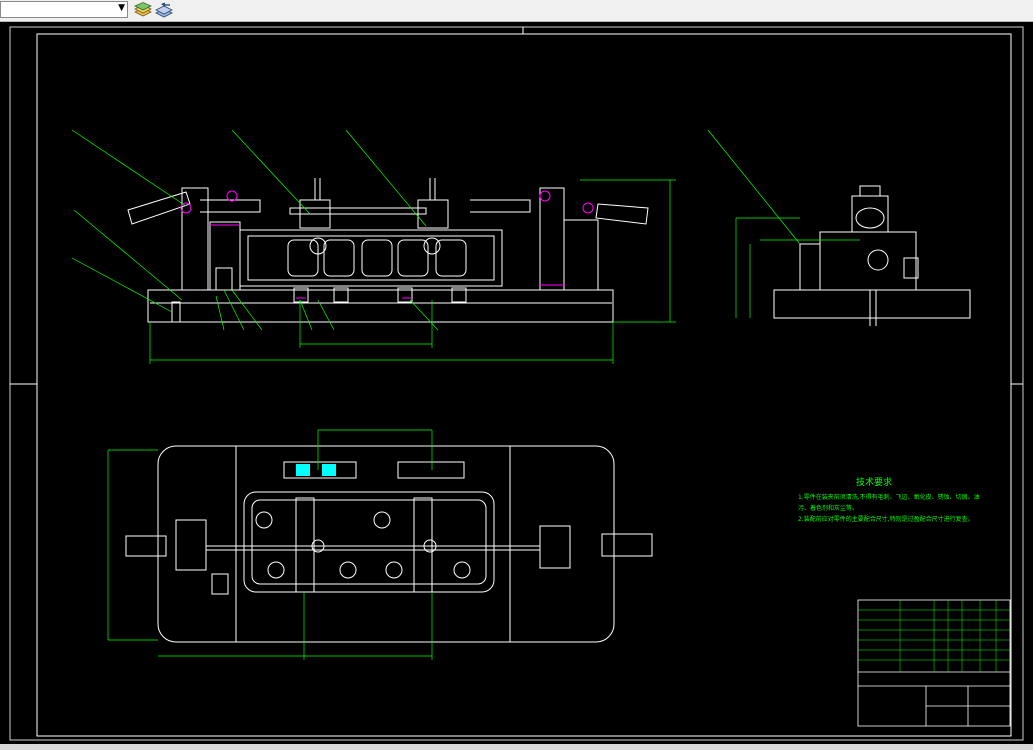 The width and height of the screenshot is (1033, 750). I want to click on tech-title: 技术要求, so click(874, 482).